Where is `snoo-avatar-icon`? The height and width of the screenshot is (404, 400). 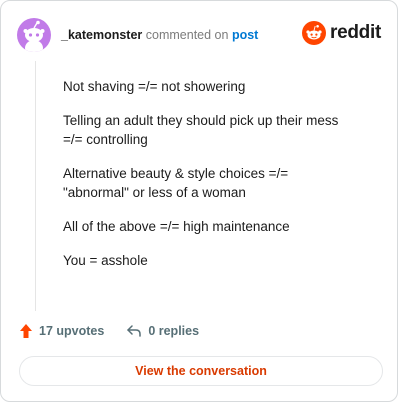 snoo-avatar-icon is located at coordinates (34, 36).